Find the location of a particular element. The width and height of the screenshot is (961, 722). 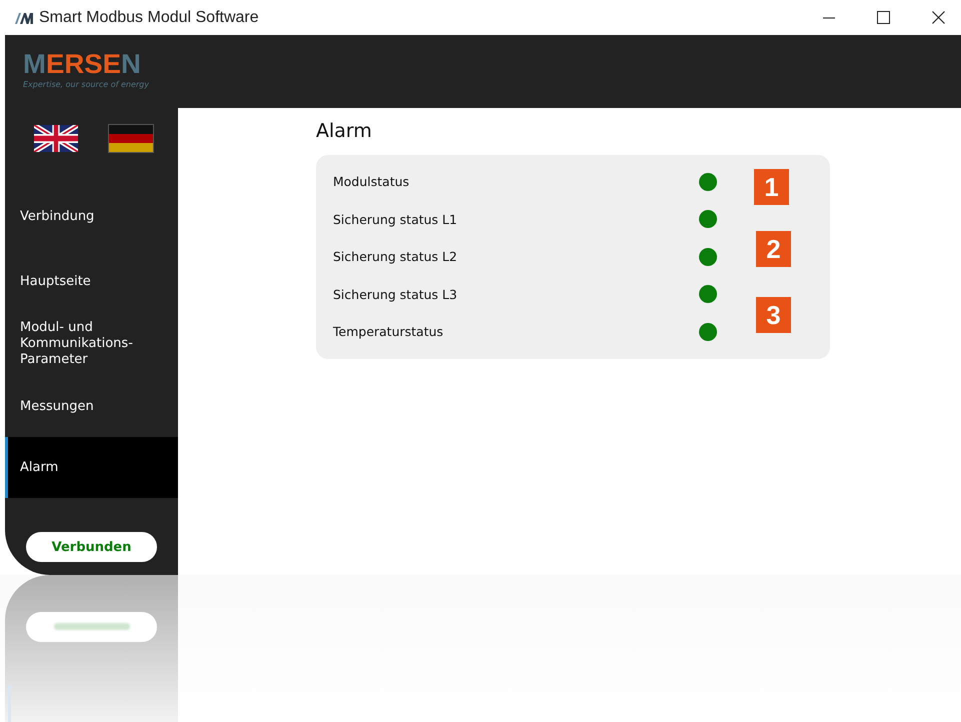

maximize-icon is located at coordinates (883, 17).